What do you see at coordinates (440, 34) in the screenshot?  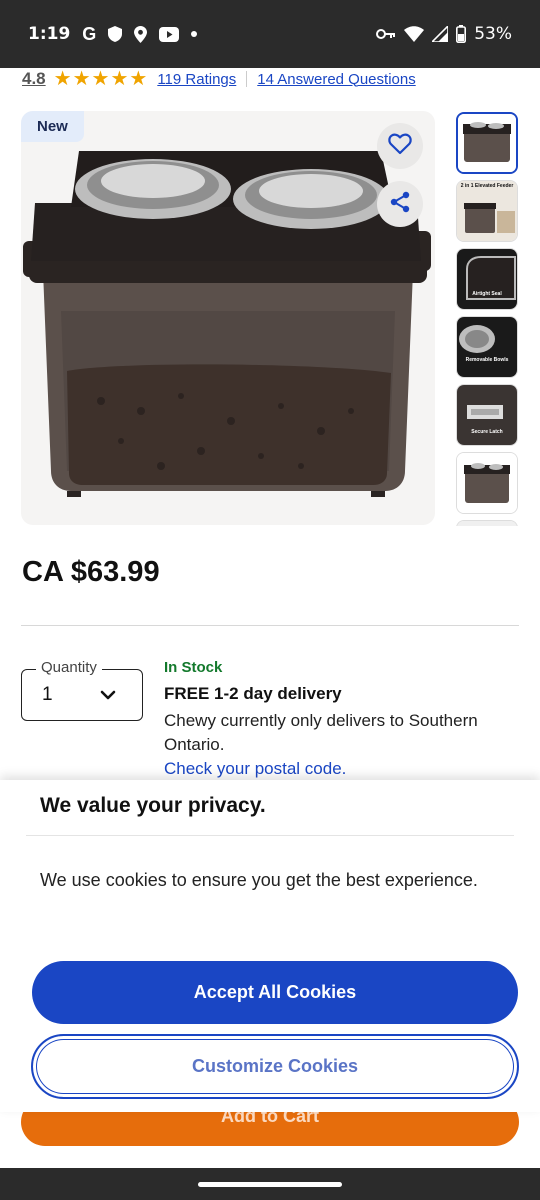 I see `signal-icon` at bounding box center [440, 34].